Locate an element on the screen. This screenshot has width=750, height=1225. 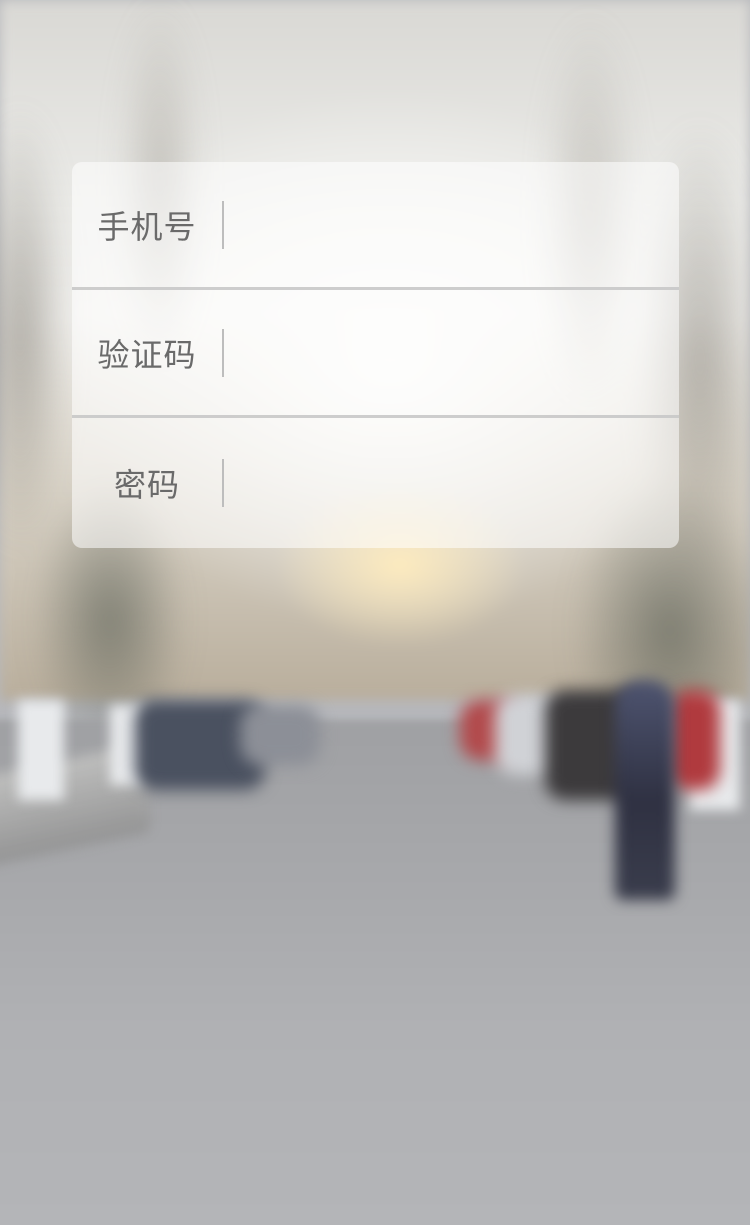
password-input is located at coordinates (451, 483).